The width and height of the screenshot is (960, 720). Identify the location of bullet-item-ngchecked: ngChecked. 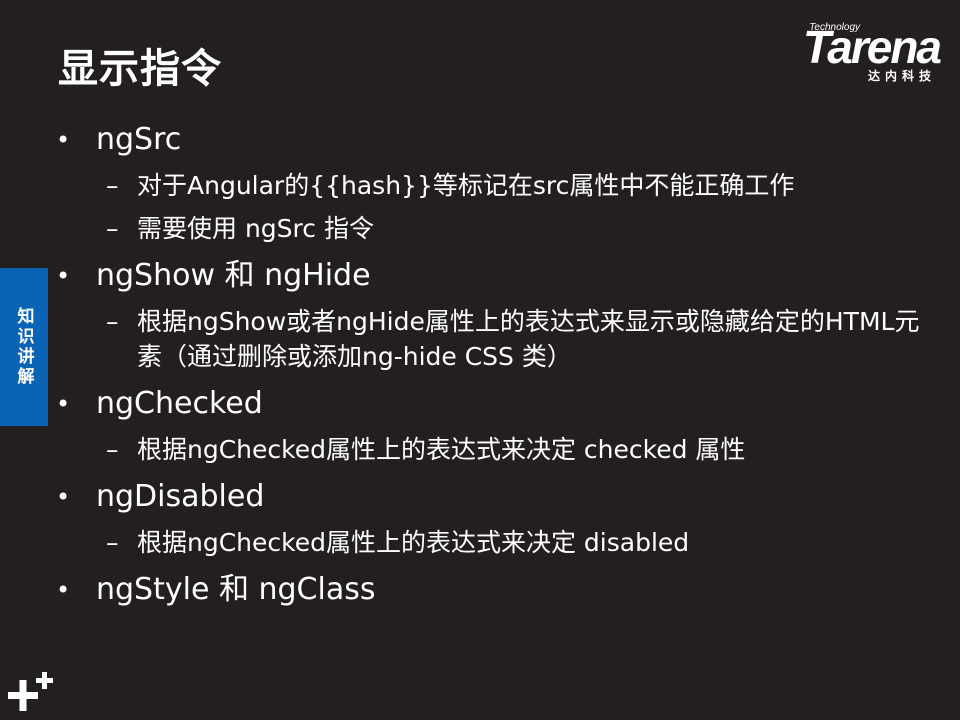
(491, 404).